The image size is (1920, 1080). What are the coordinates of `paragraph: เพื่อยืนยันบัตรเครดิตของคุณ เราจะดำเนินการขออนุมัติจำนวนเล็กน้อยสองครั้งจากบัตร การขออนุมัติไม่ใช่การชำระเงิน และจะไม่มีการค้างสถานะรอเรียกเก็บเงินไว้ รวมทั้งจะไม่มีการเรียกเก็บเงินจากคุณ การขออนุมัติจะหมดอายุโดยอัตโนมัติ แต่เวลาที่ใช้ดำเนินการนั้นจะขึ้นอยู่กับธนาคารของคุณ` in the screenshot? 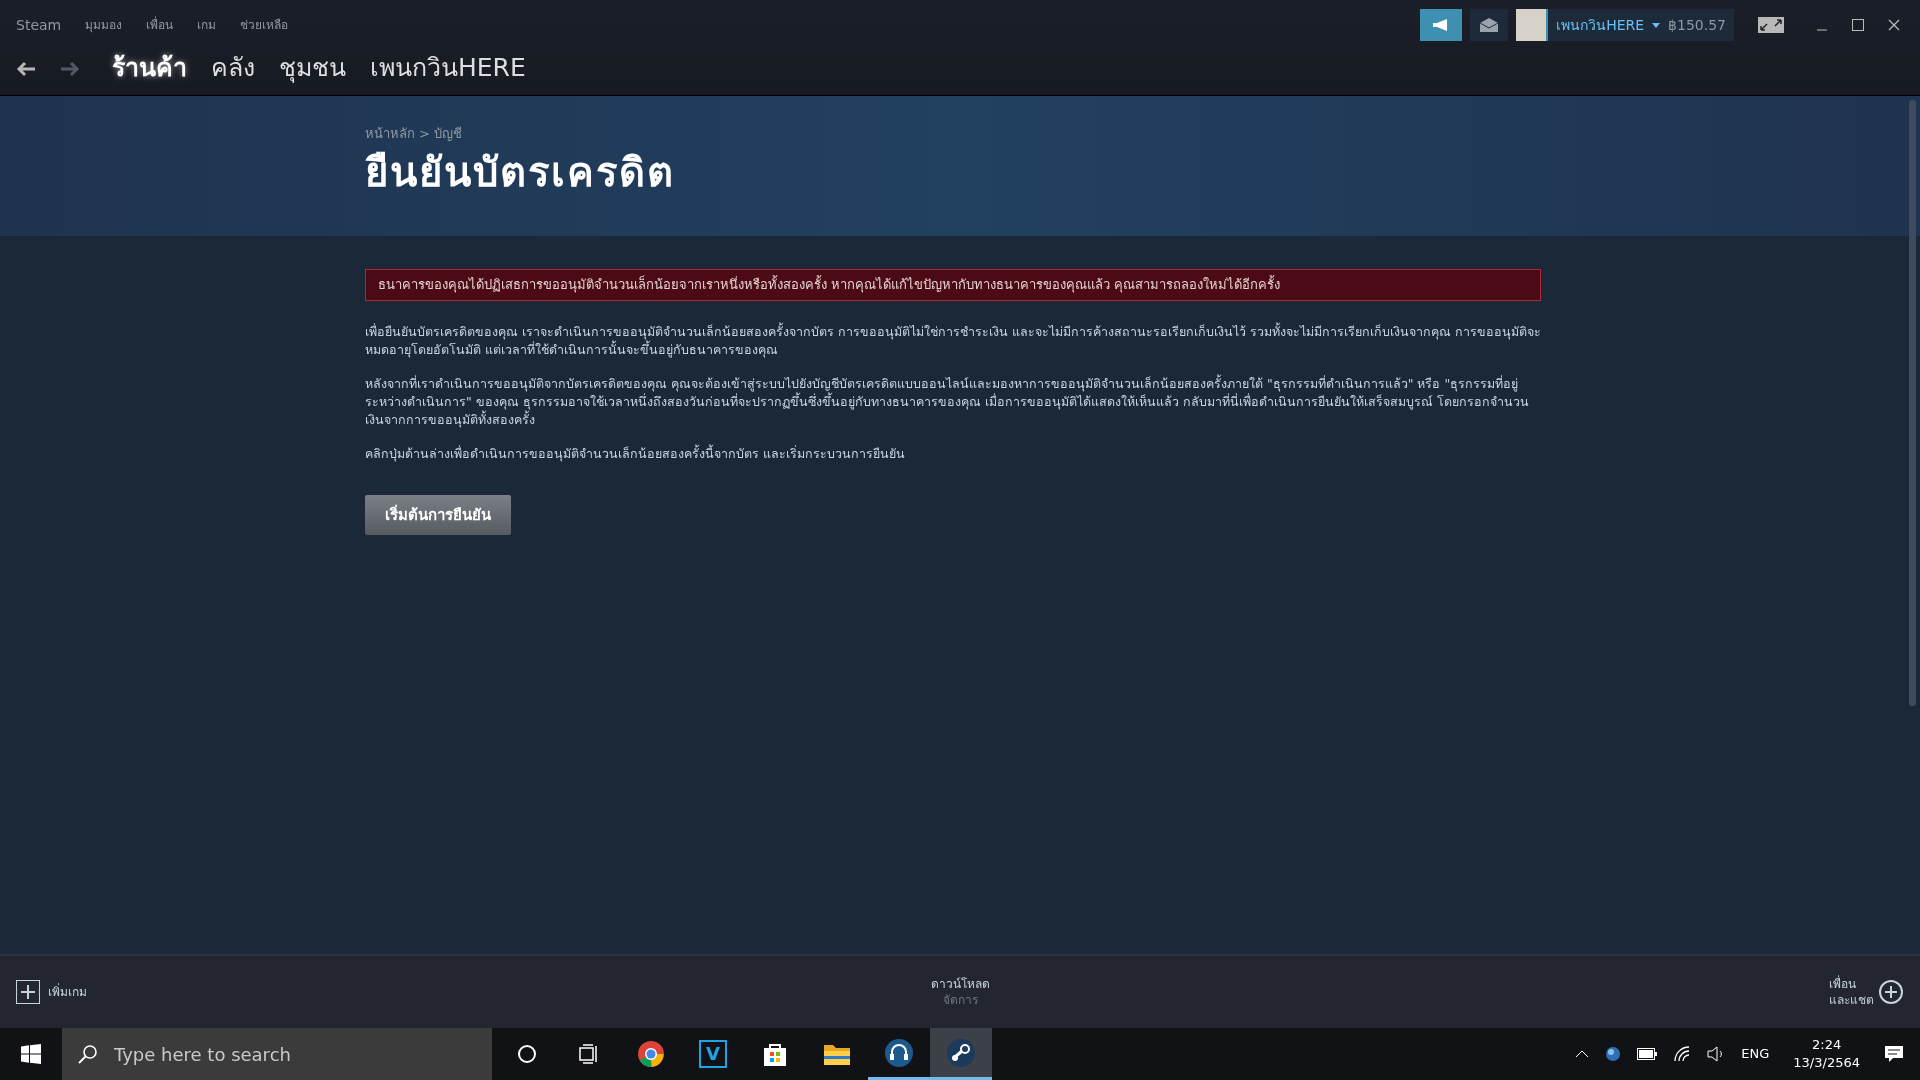 It's located at (953, 340).